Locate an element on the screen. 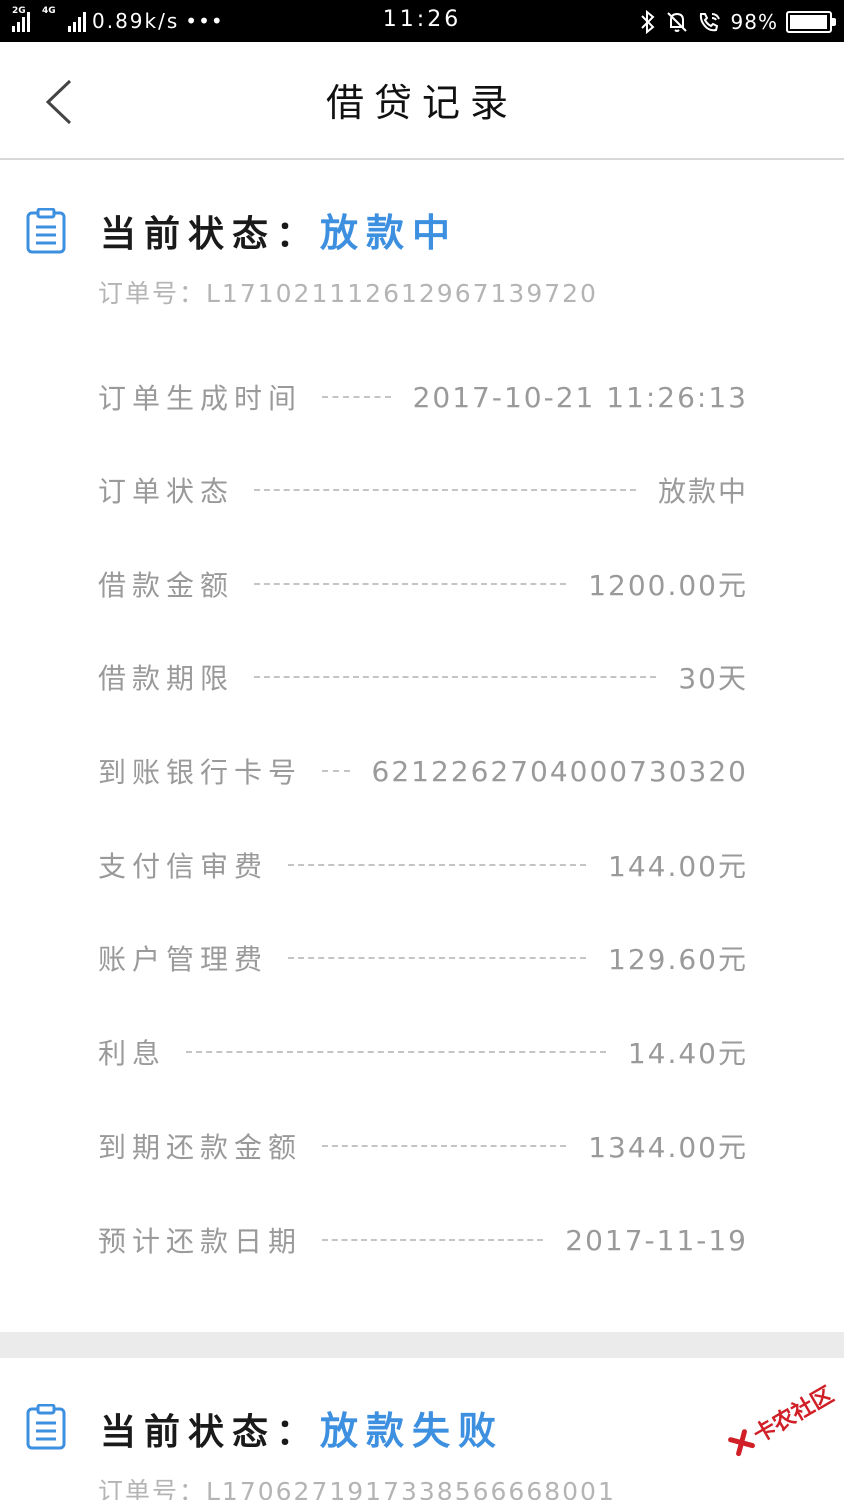  detail-label: 到账银行卡号 is located at coordinates (200, 772).